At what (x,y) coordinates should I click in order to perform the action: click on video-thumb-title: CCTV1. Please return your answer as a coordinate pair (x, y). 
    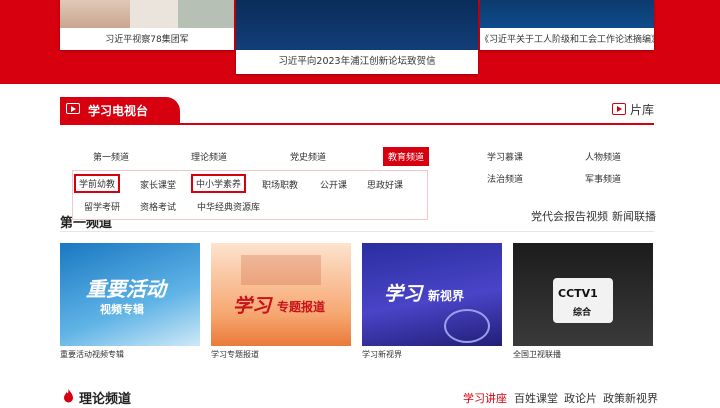
    Looking at the image, I should click on (578, 293).